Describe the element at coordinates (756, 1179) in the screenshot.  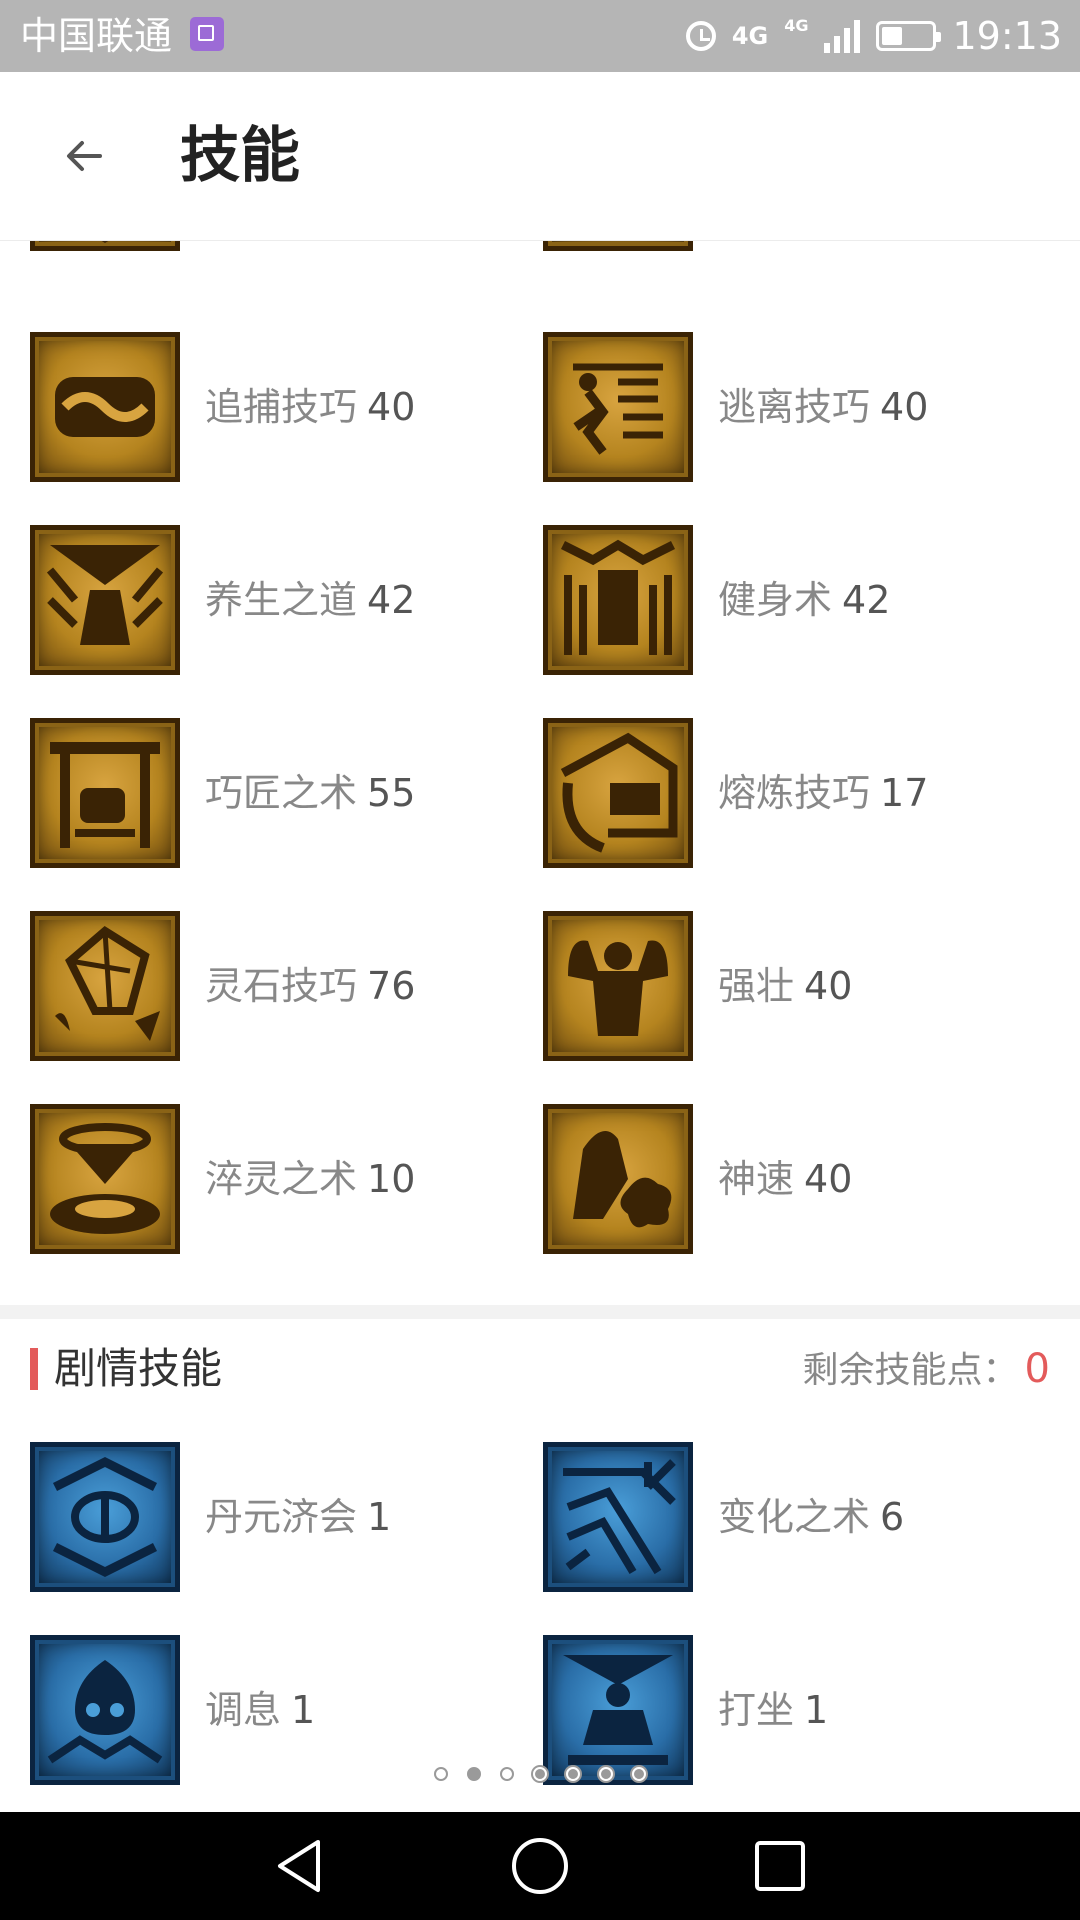
I see `skill-name: 神速` at that location.